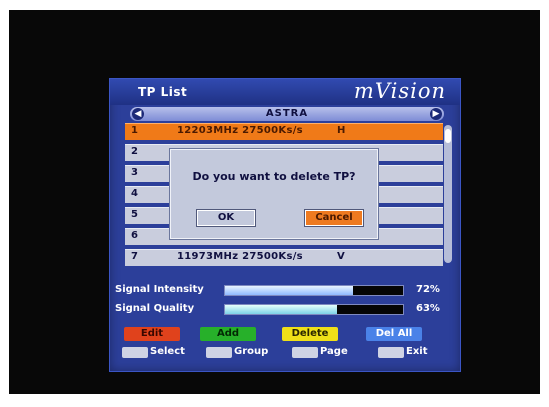  I want to click on signal-intensity-meter, so click(314, 290).